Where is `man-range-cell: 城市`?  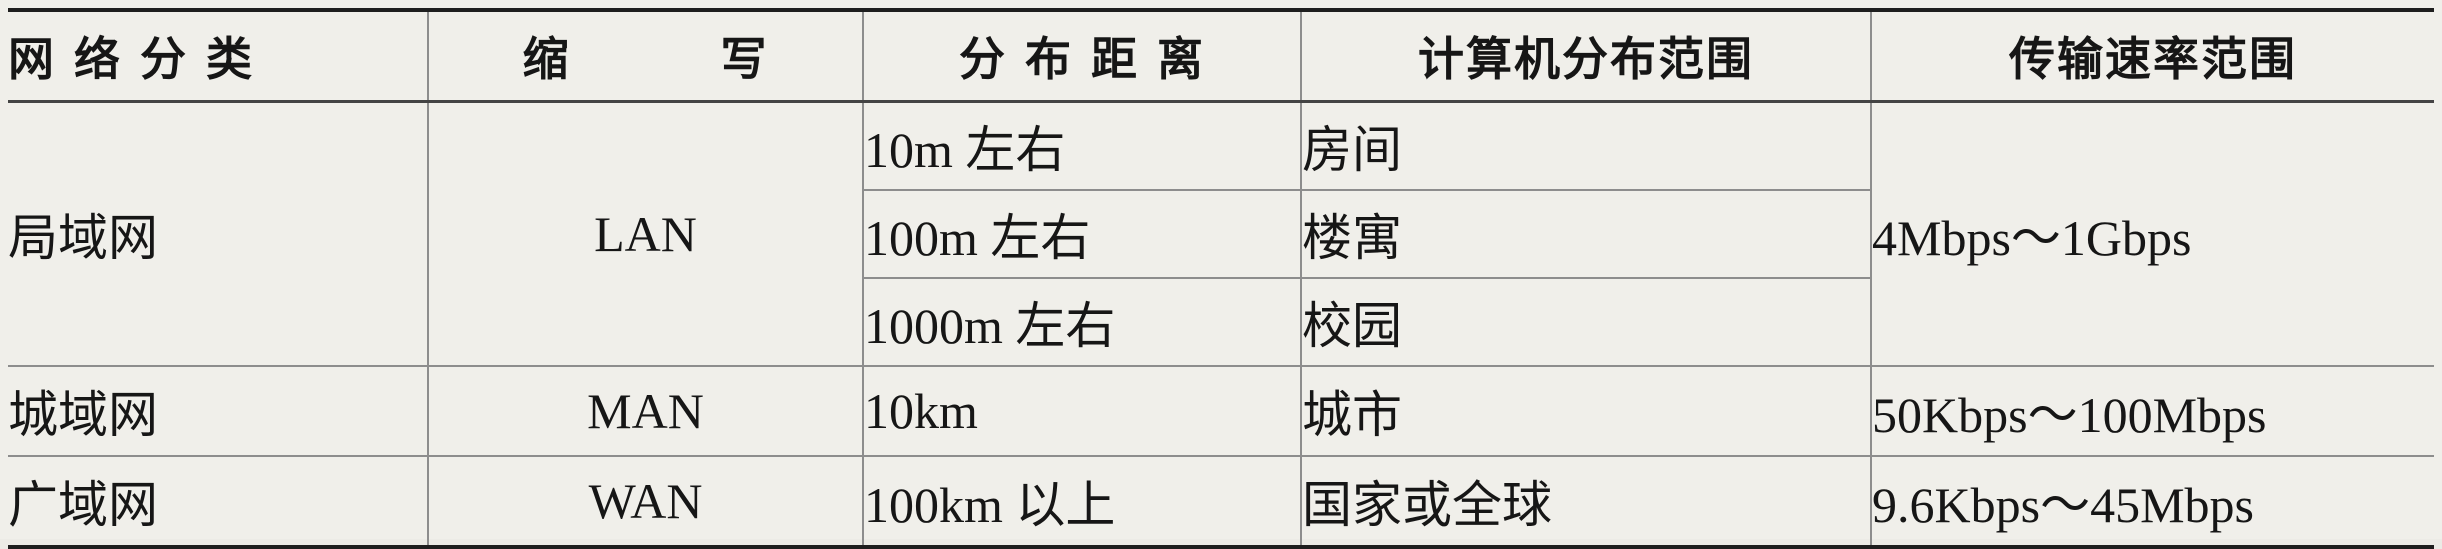 man-range-cell: 城市 is located at coordinates (1586, 411).